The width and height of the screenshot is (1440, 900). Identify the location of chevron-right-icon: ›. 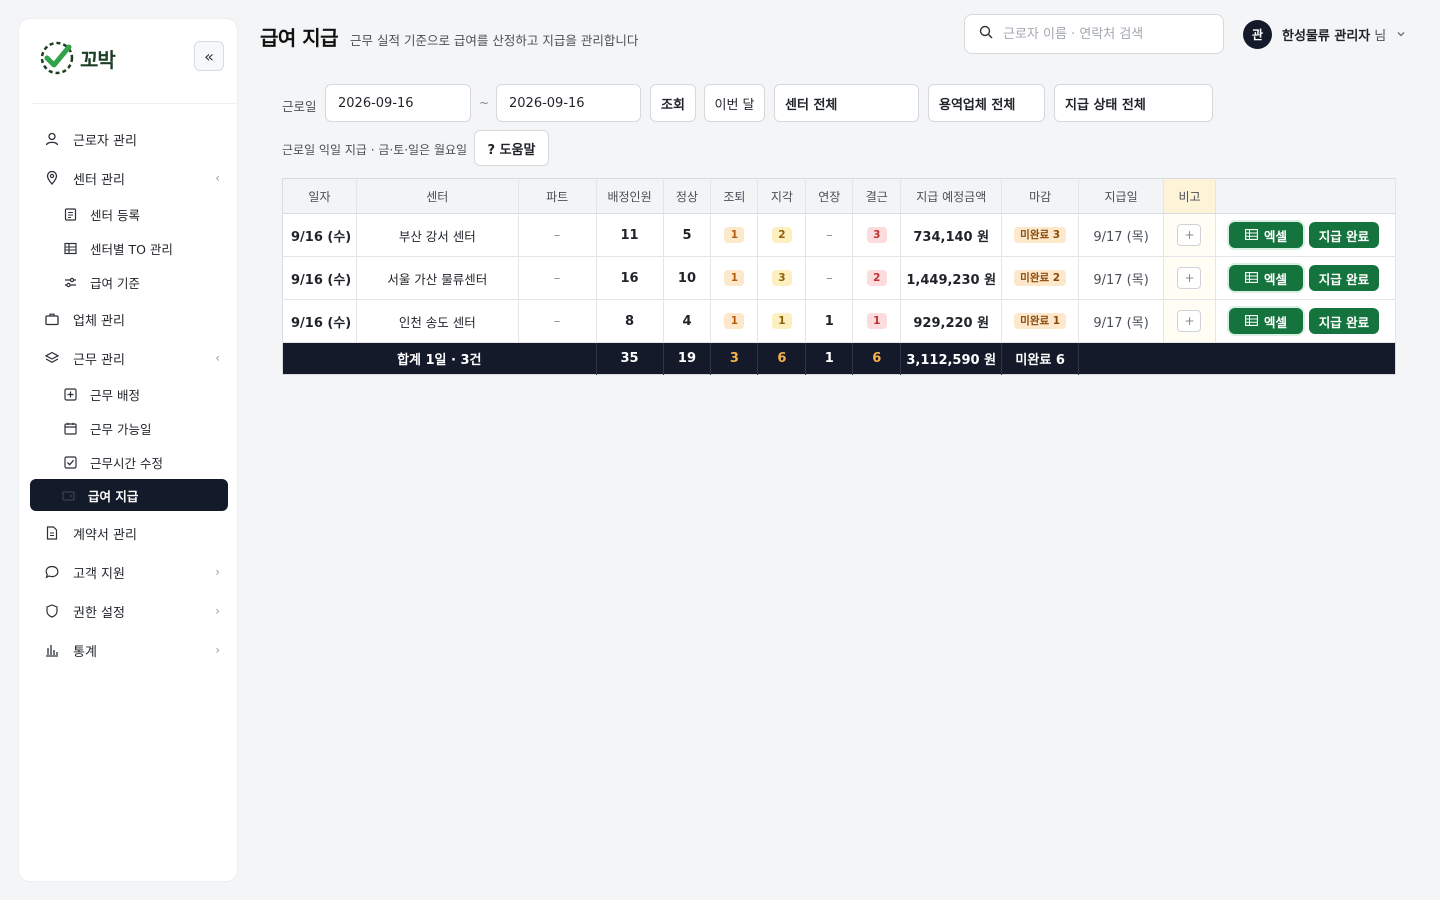
(217, 650).